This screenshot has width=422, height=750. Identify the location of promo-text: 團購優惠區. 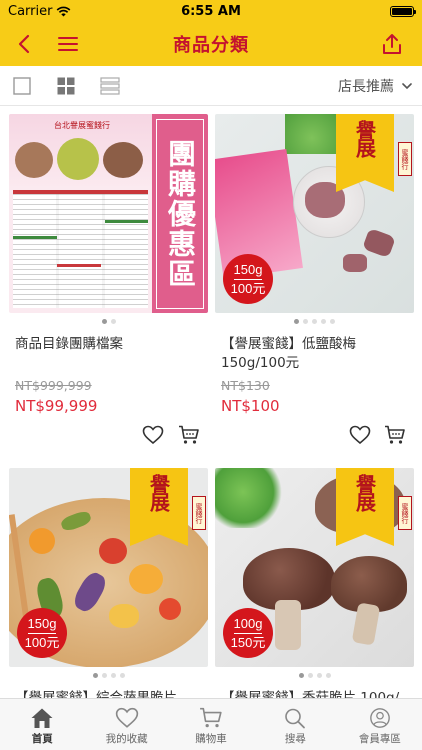
(180, 213).